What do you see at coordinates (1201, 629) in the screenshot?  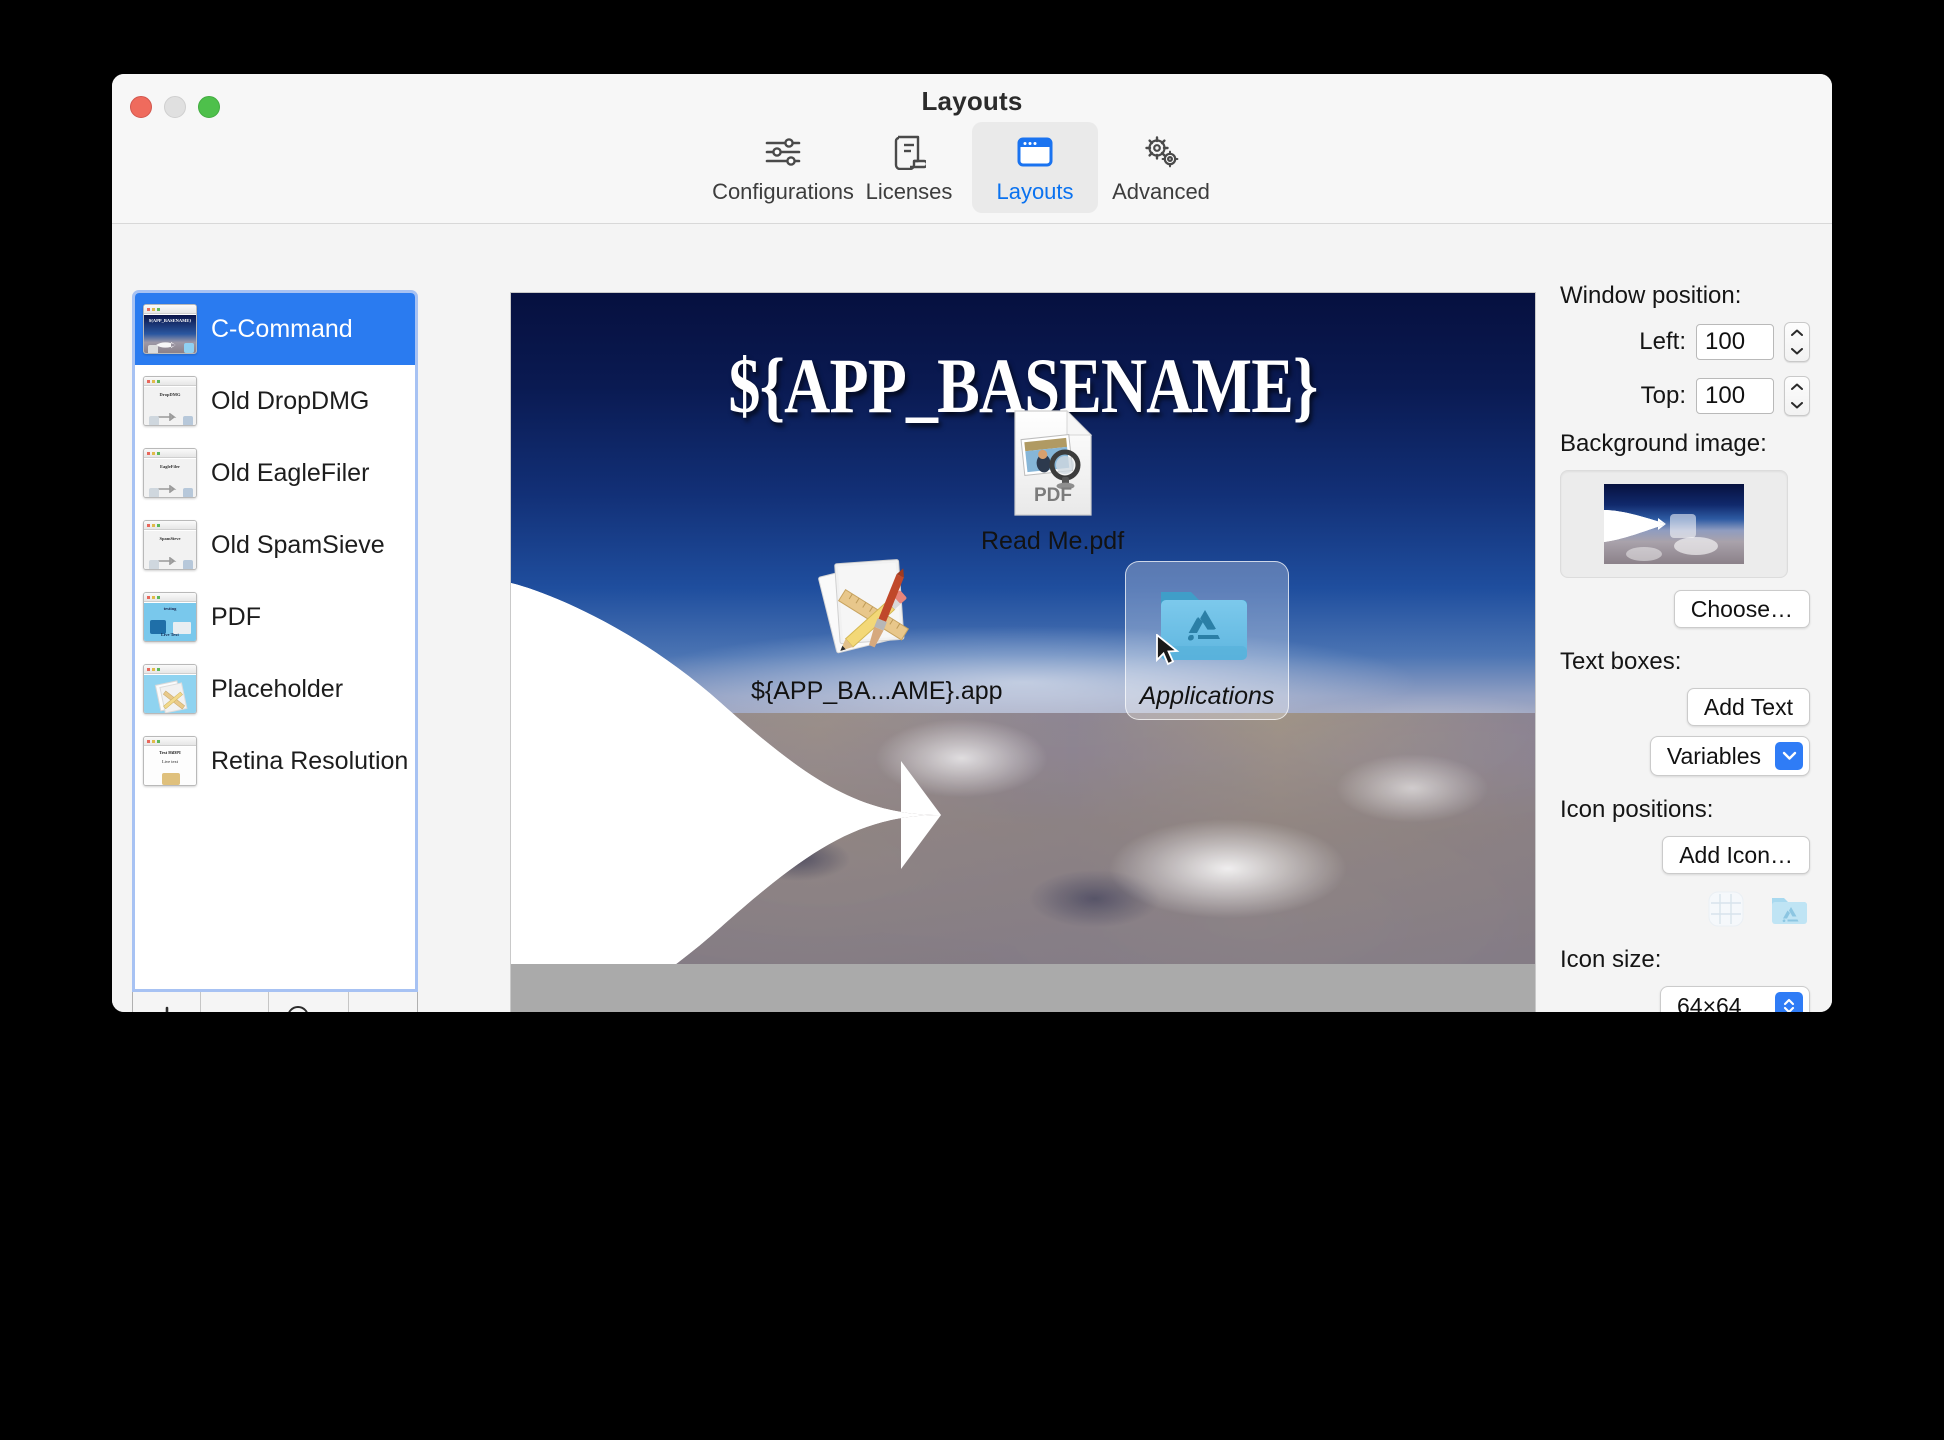 I see `folder-applications-icon` at bounding box center [1201, 629].